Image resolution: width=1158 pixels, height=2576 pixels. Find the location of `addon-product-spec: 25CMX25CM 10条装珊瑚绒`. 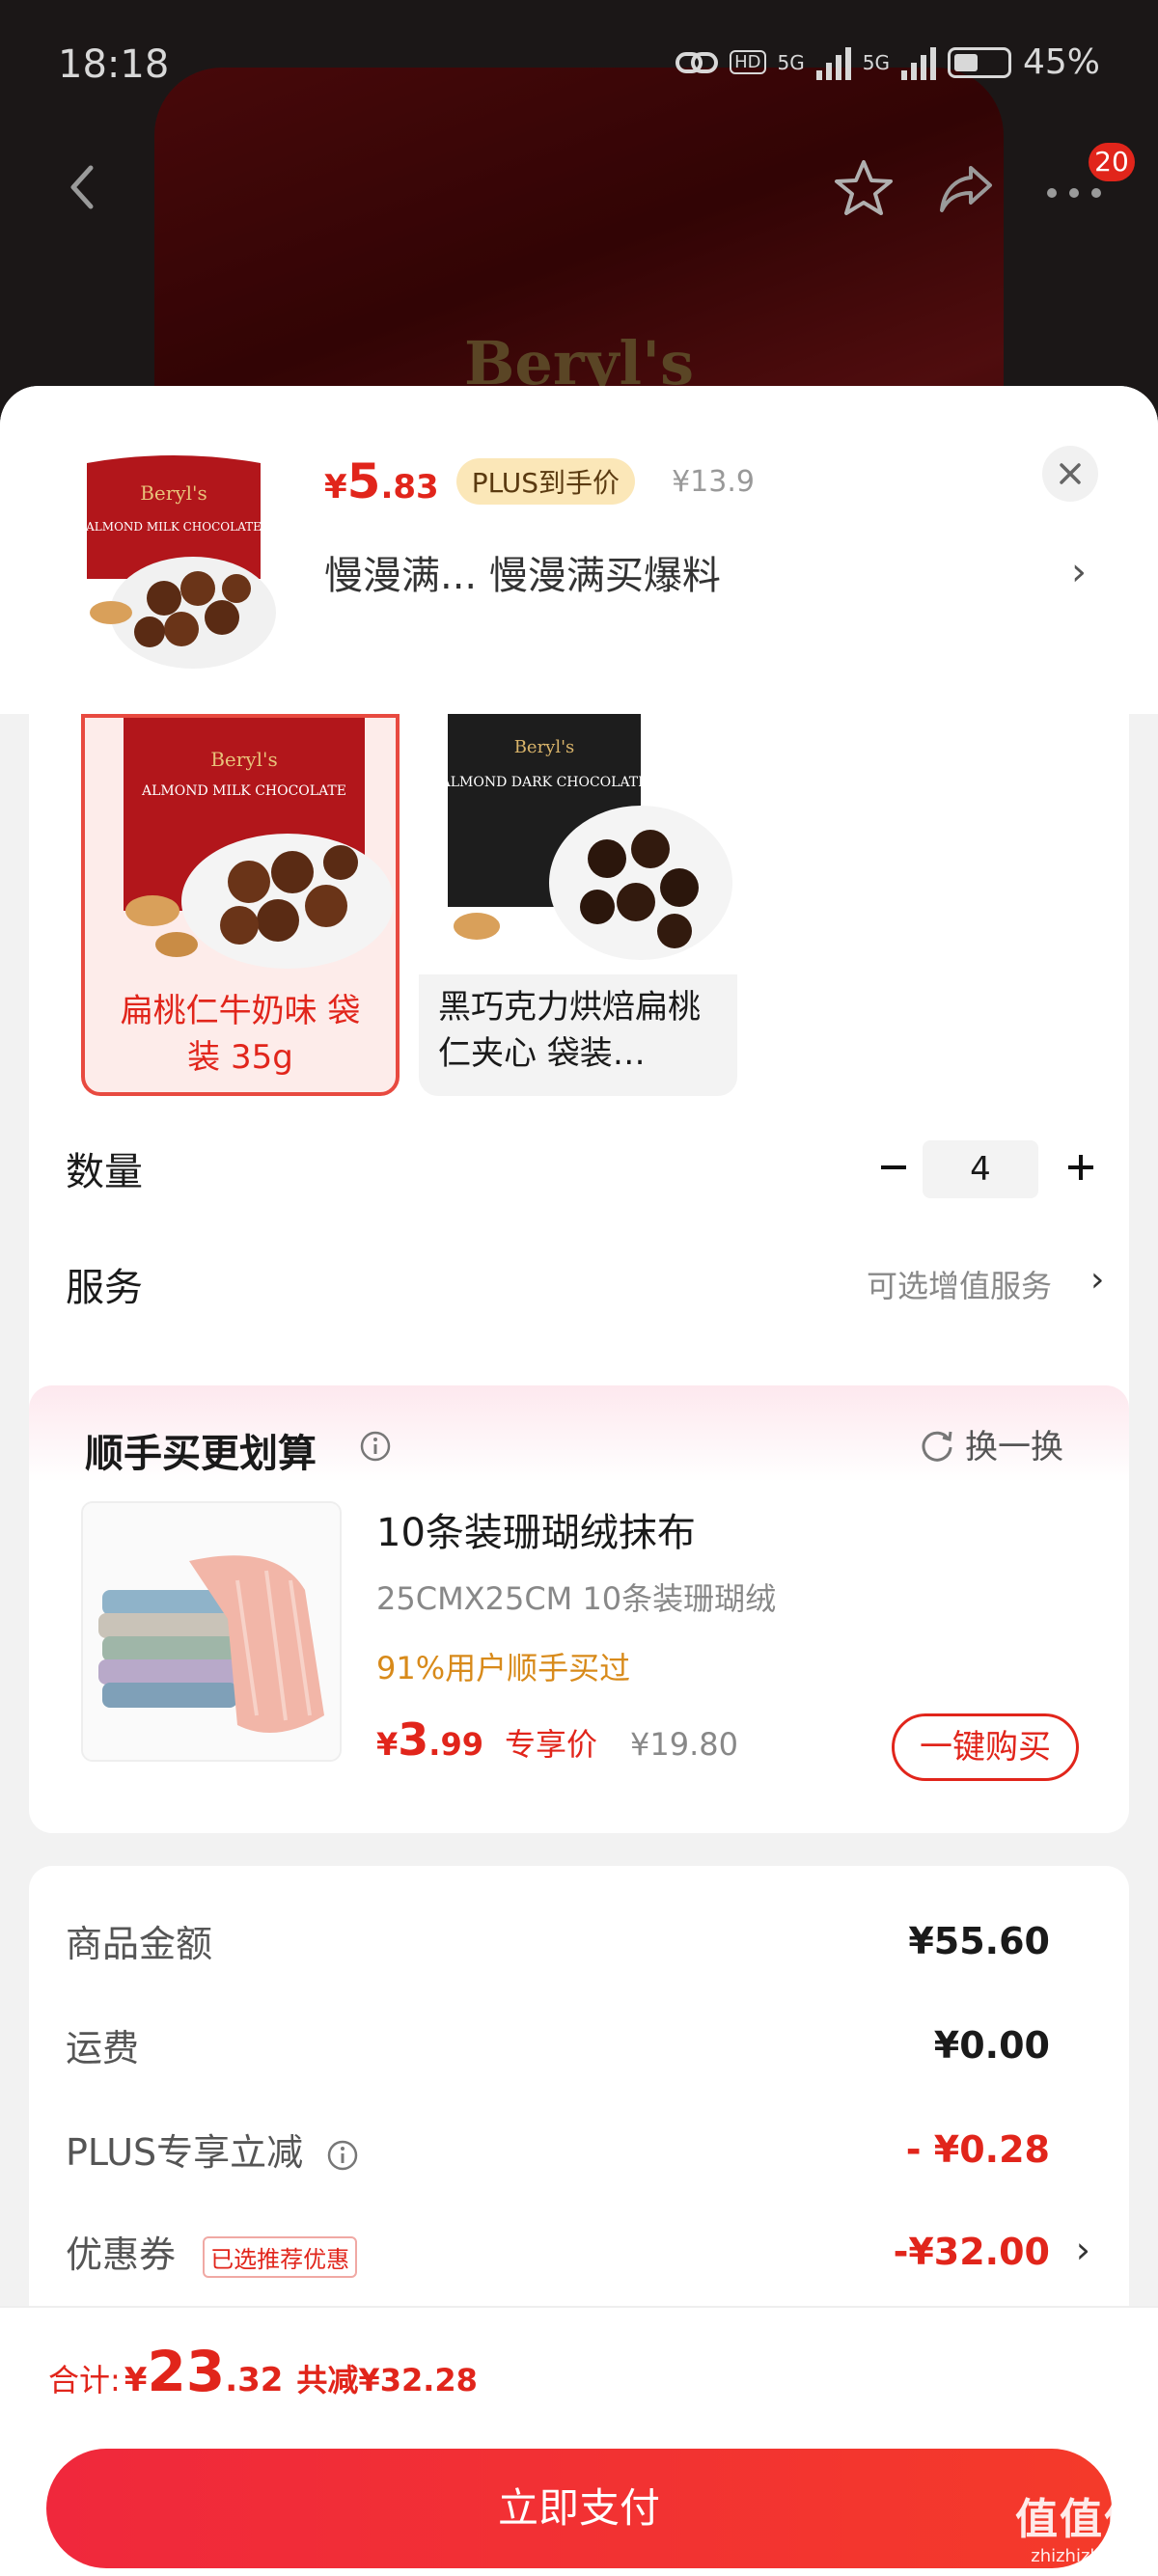

addon-product-spec: 25CMX25CM 10条装珊瑚绒 is located at coordinates (576, 1599).